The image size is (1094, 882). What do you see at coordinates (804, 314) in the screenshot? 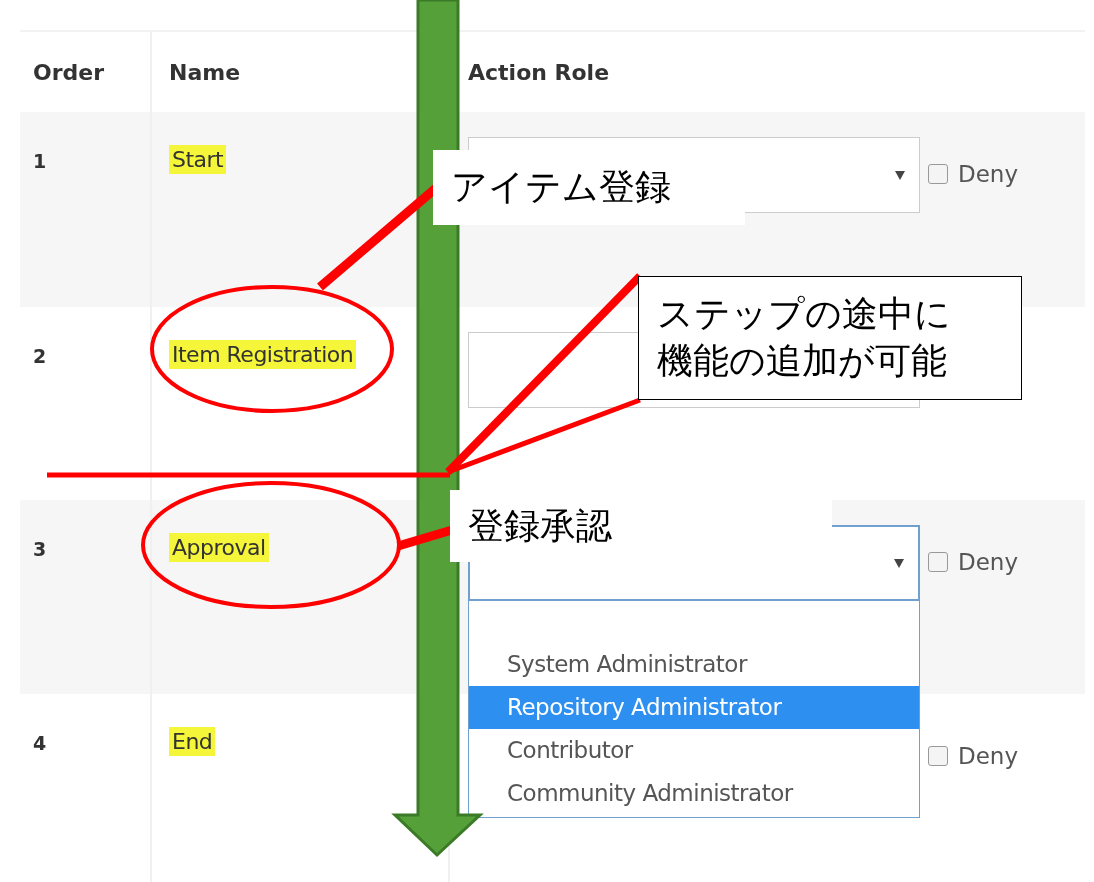
I see `callout-text: ステップの途中に` at bounding box center [804, 314].